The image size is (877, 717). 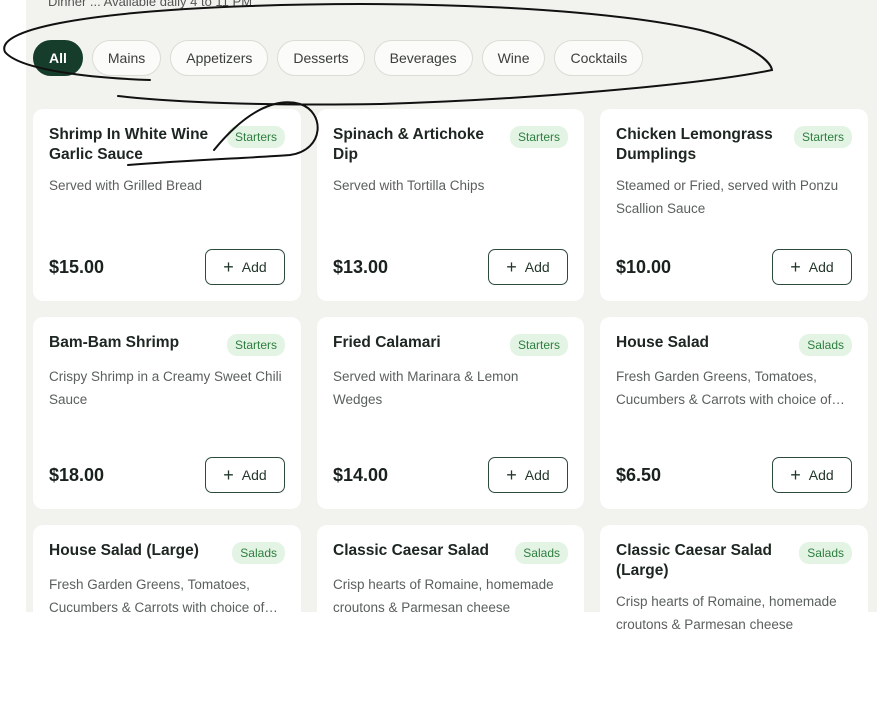 I want to click on item-name: Classic Caesar Salad (Large), so click(x=694, y=560).